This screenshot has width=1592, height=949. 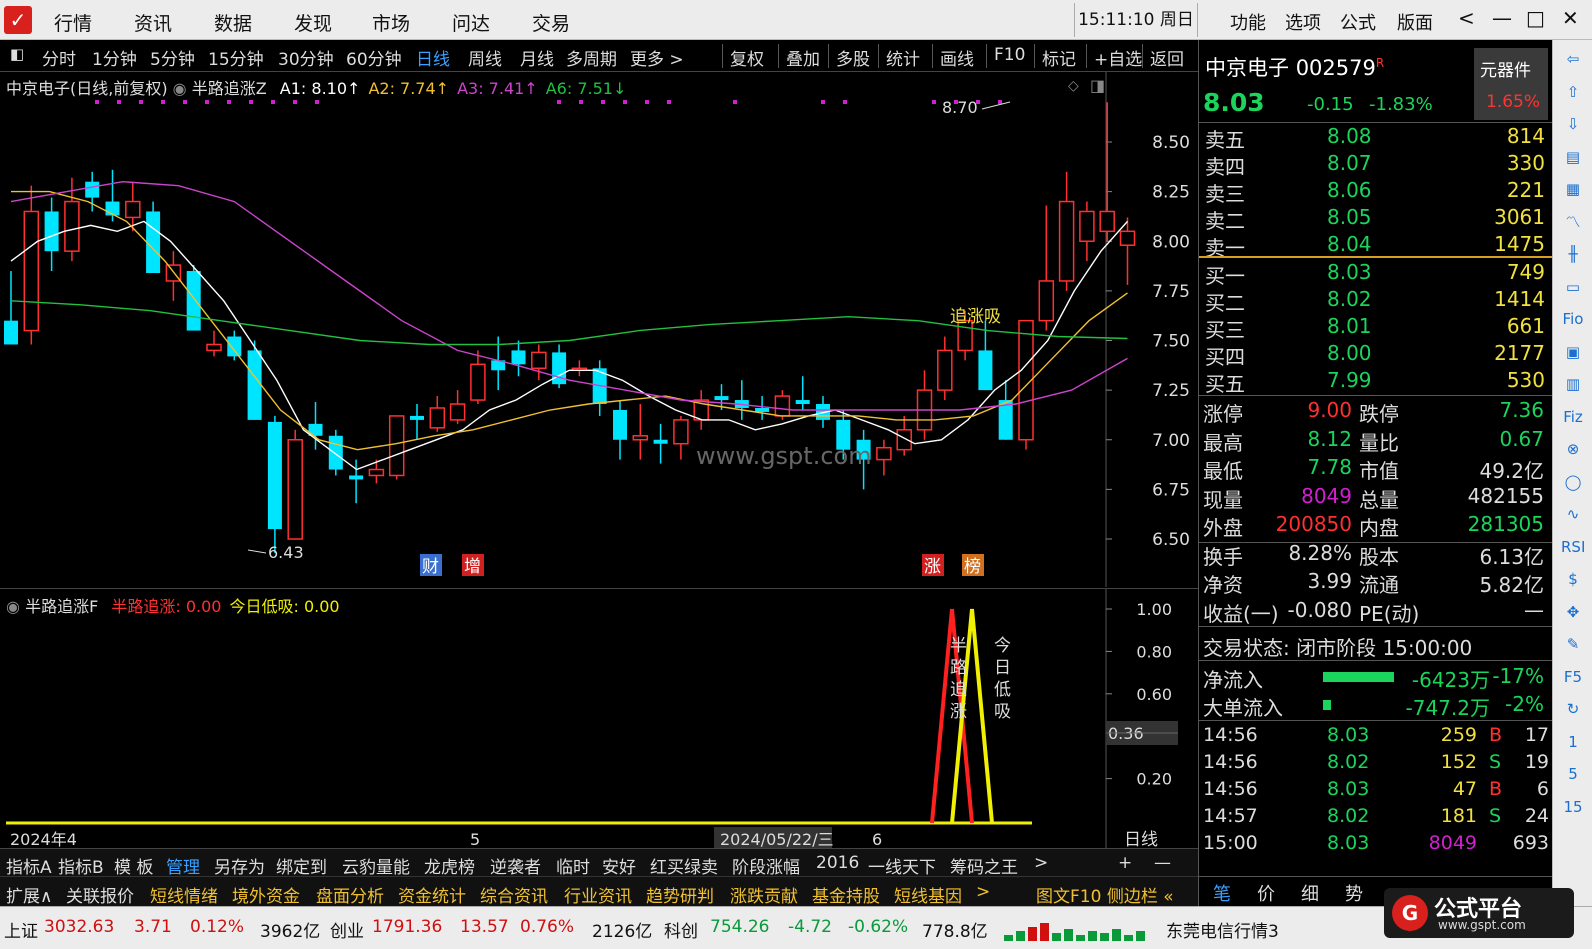 What do you see at coordinates (972, 567) in the screenshot?
I see `event-marker-3: 榜` at bounding box center [972, 567].